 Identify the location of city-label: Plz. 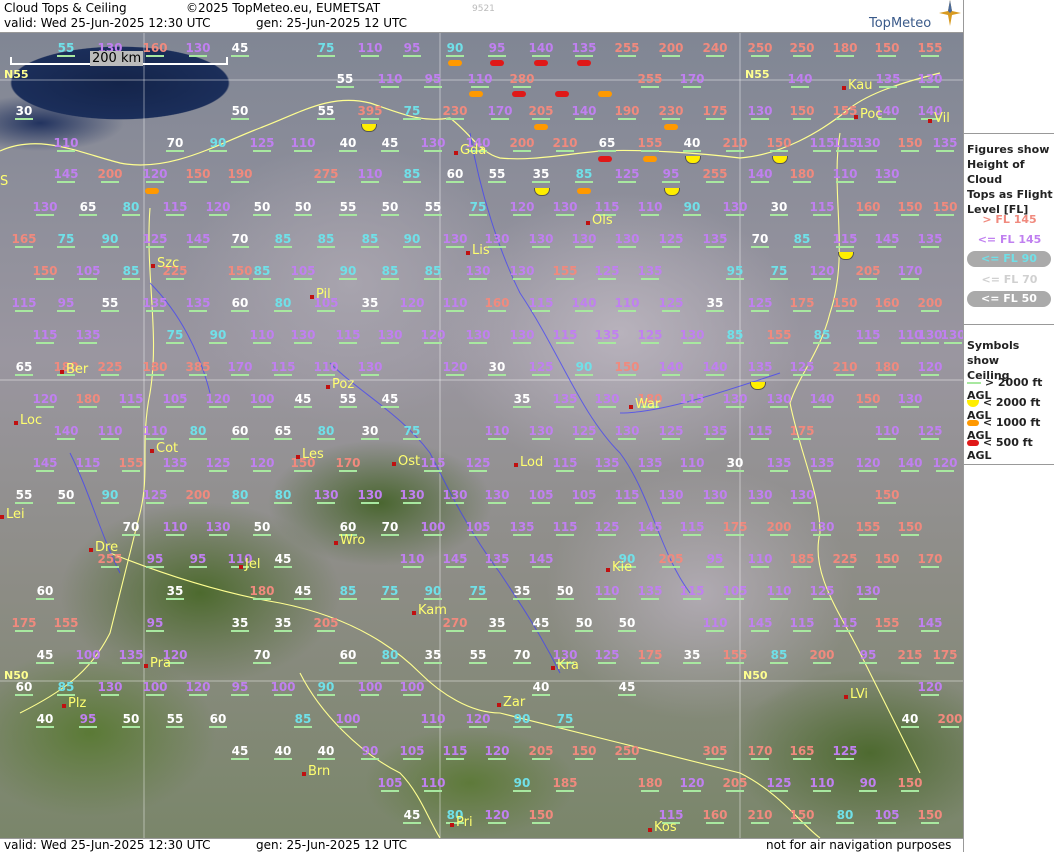
(74, 703).